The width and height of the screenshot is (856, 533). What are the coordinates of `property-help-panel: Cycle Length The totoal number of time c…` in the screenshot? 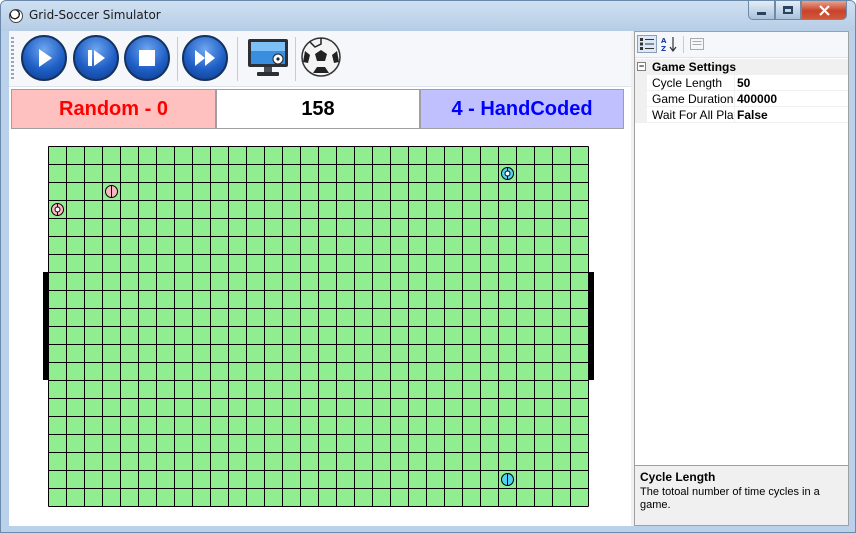 It's located at (741, 495).